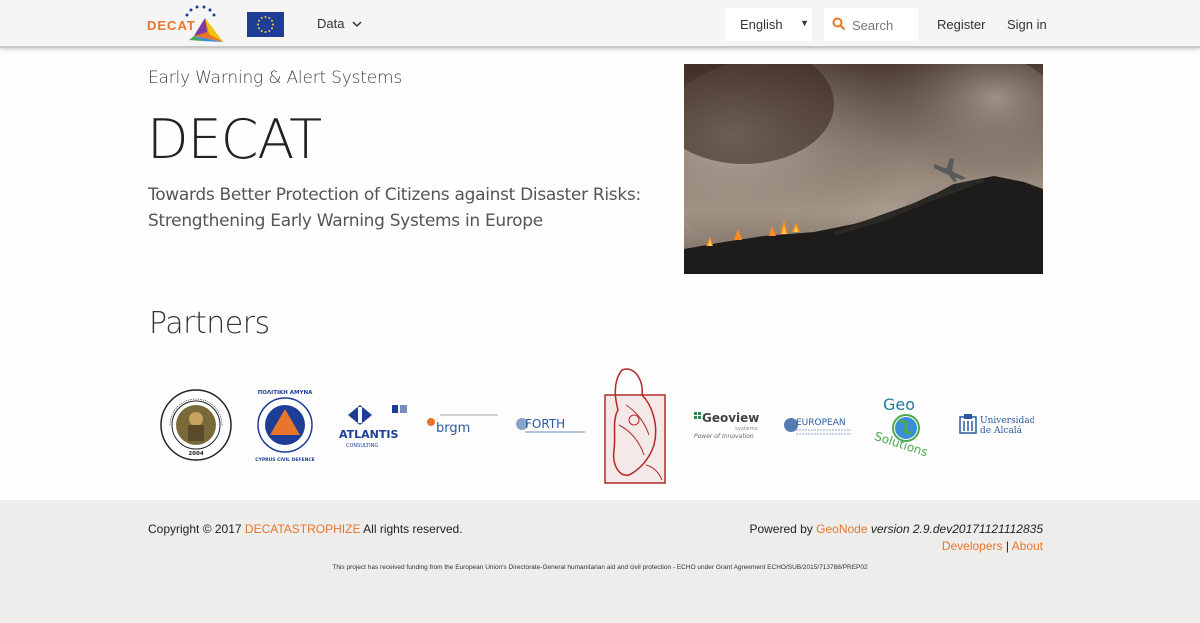  Describe the element at coordinates (863, 169) in the screenshot. I see `wildfire-image` at that location.